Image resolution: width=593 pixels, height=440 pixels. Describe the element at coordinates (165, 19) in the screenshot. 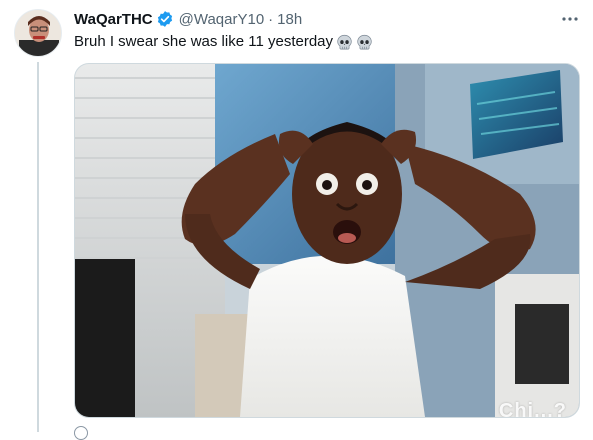

I see `verified-badge-icon` at that location.